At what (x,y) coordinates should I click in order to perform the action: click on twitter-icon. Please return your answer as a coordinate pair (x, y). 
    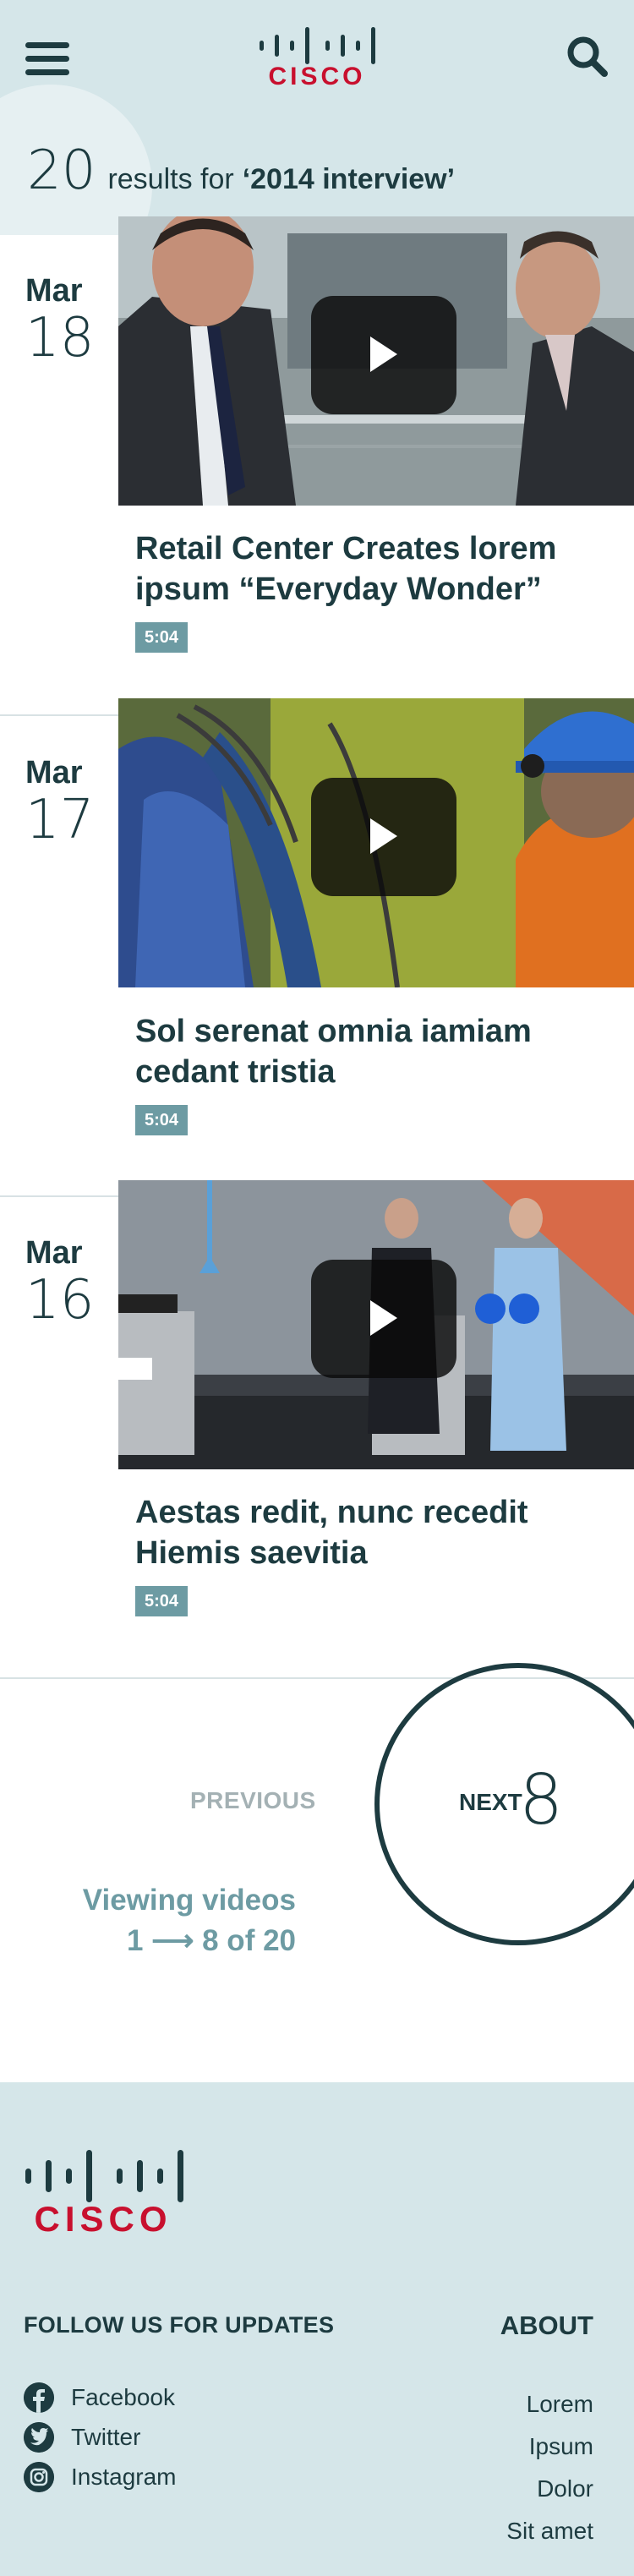
    Looking at the image, I should click on (39, 2438).